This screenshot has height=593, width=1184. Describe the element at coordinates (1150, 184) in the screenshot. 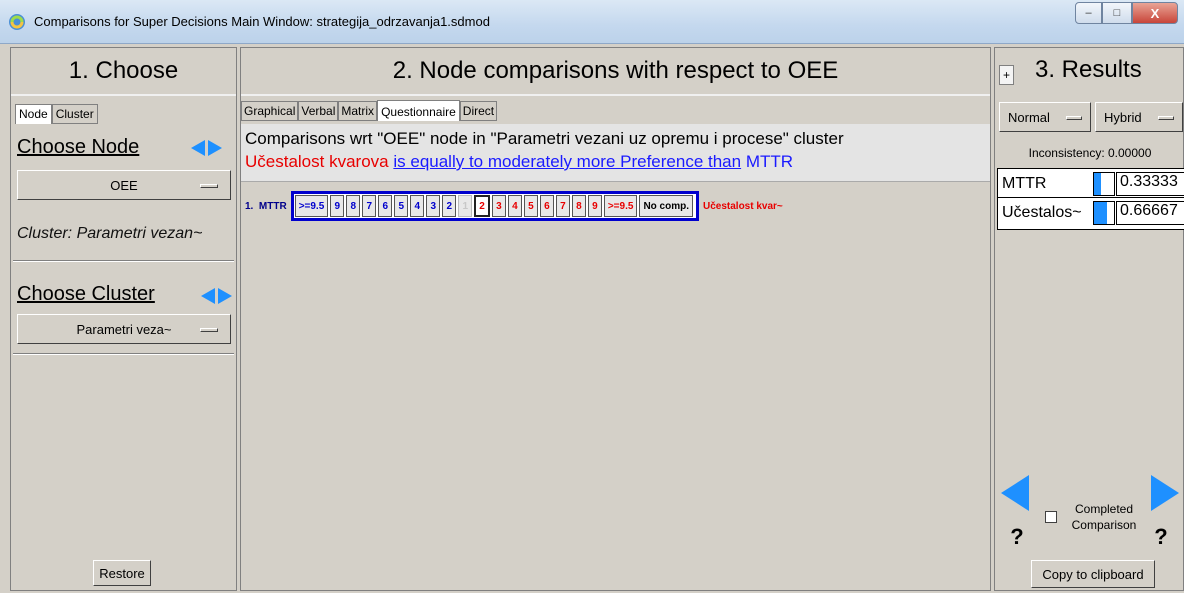

I see `result-value: 0.33333` at that location.